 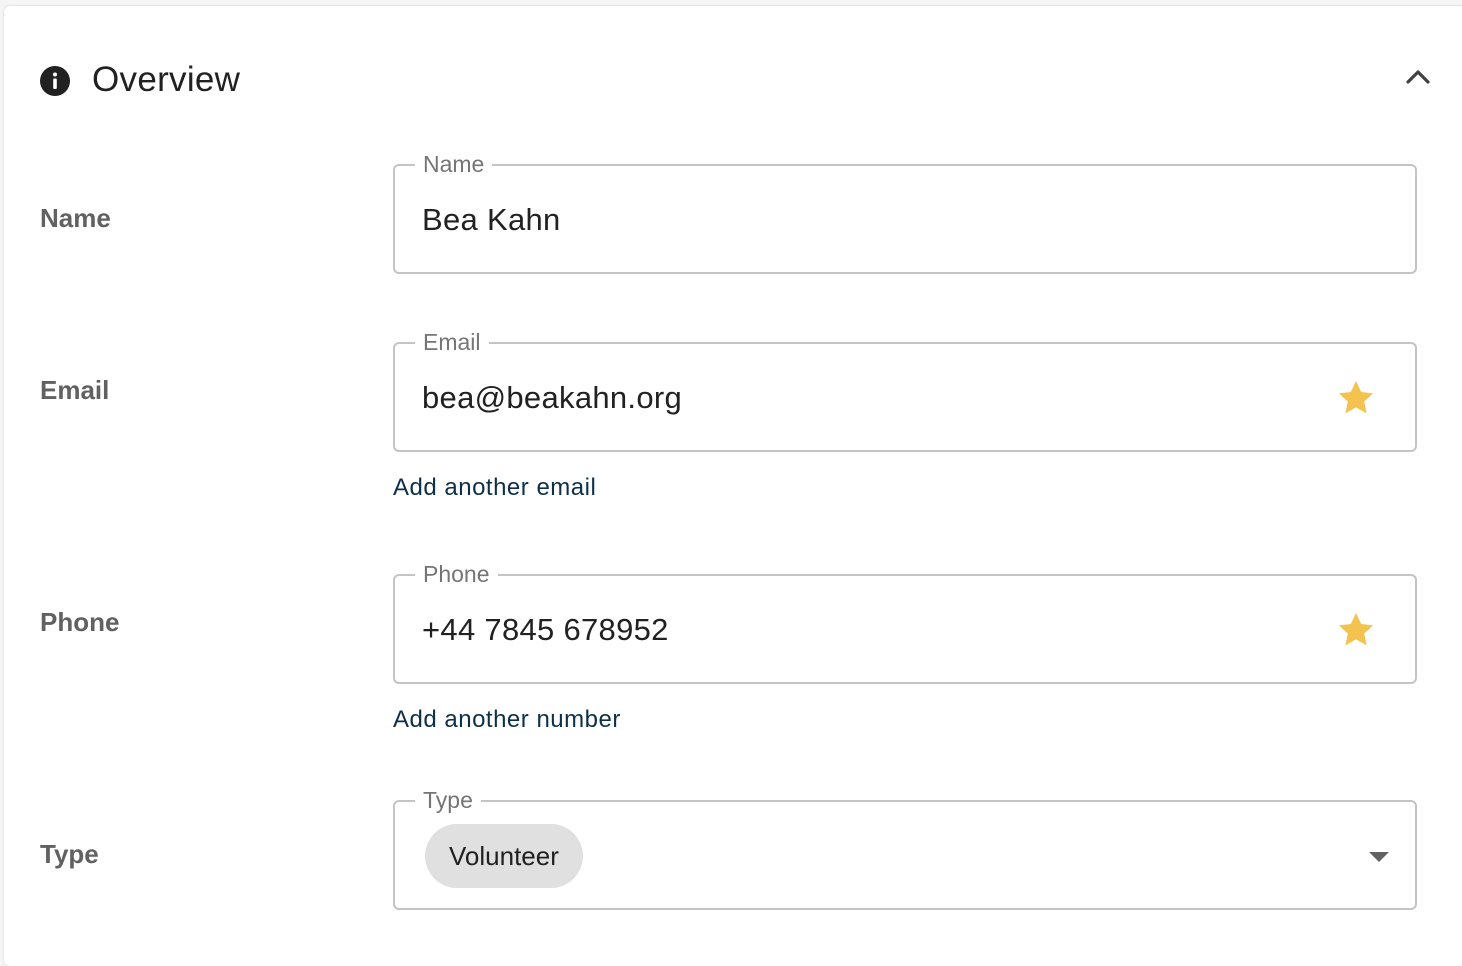 What do you see at coordinates (862, 220) in the screenshot?
I see `name-input` at bounding box center [862, 220].